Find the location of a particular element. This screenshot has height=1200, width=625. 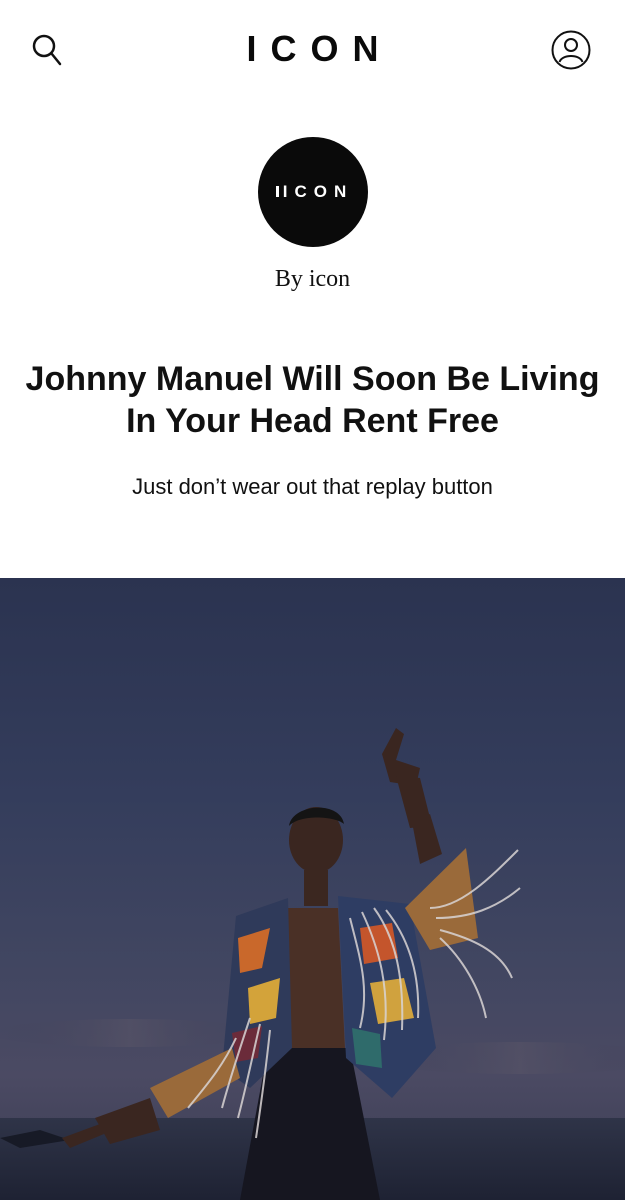

account-button is located at coordinates (571, 50).